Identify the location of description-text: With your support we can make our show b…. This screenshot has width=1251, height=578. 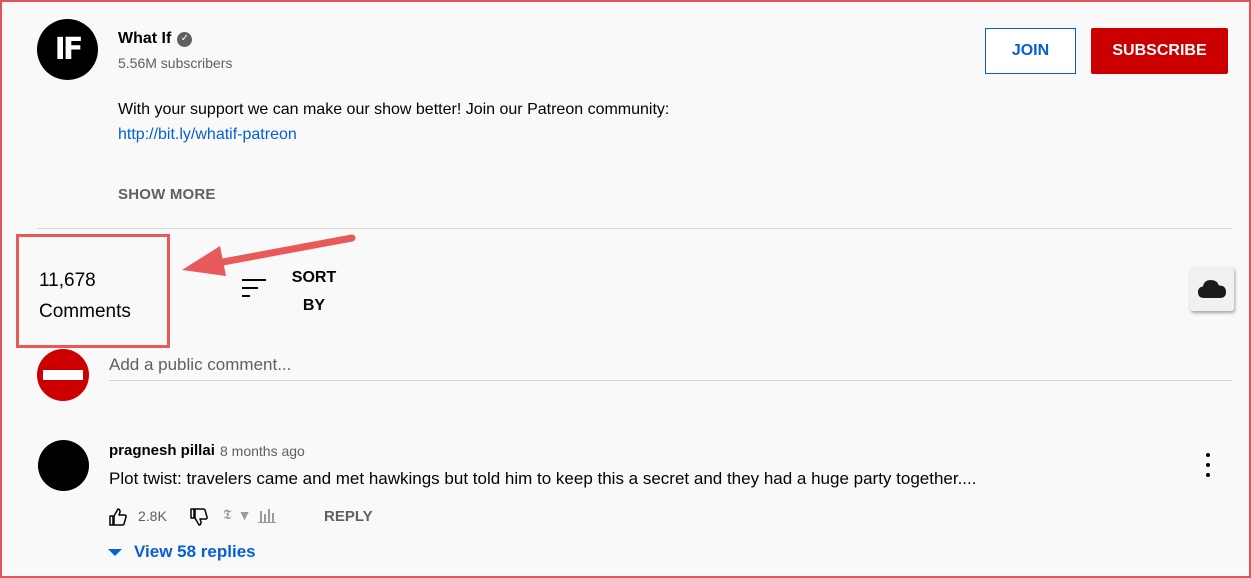
(394, 109).